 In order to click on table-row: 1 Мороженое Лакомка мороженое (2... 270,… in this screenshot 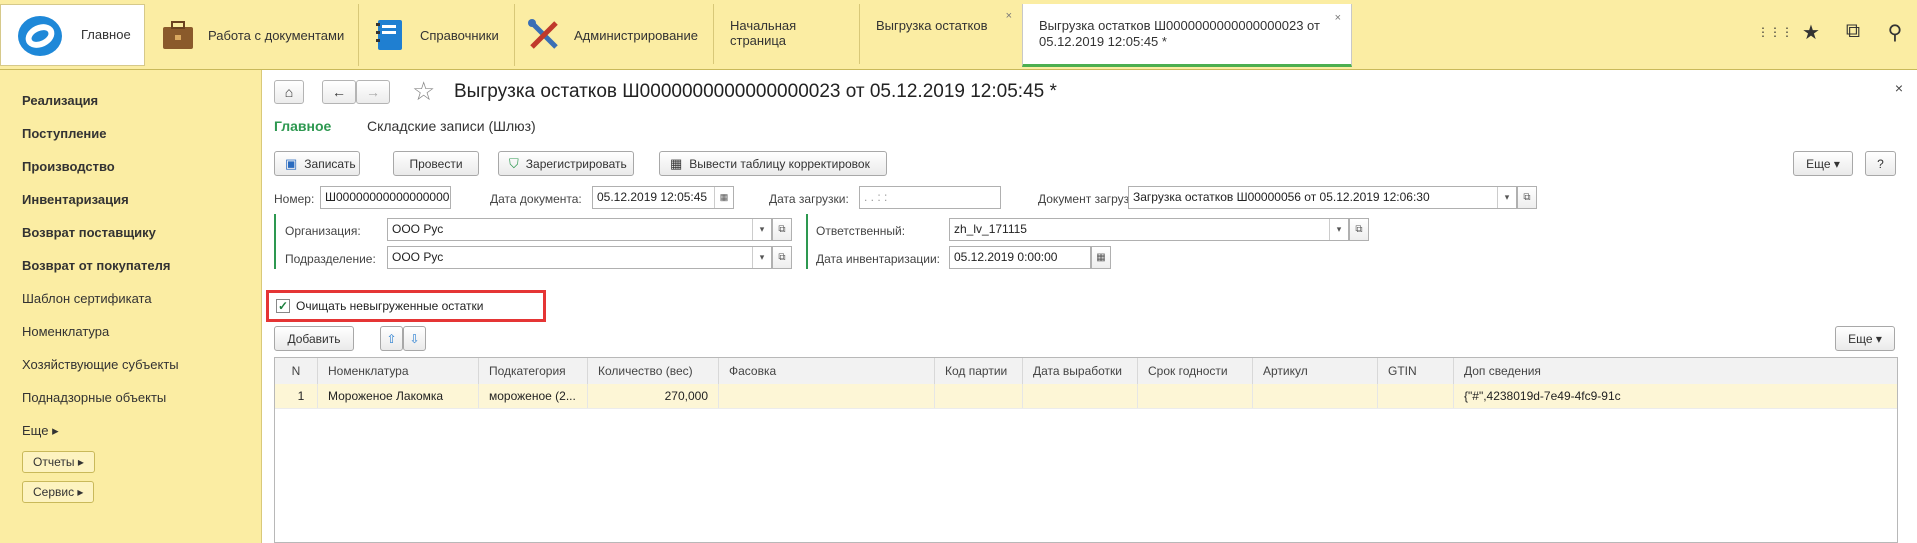, I will do `click(1086, 396)`.